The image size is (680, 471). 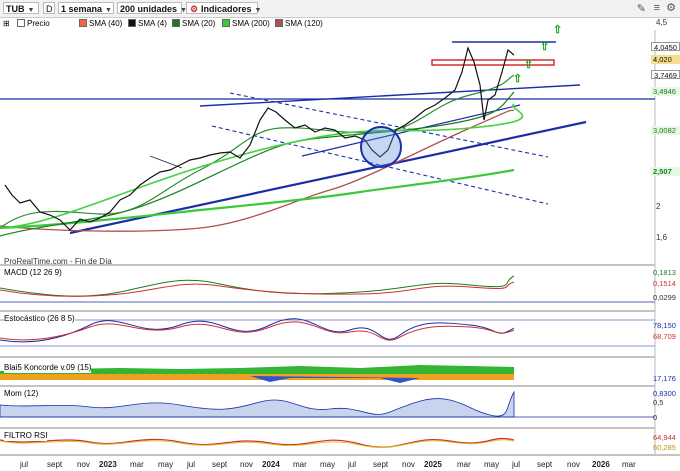 I want to click on momentum-zero-tag: 0, so click(x=655, y=417).